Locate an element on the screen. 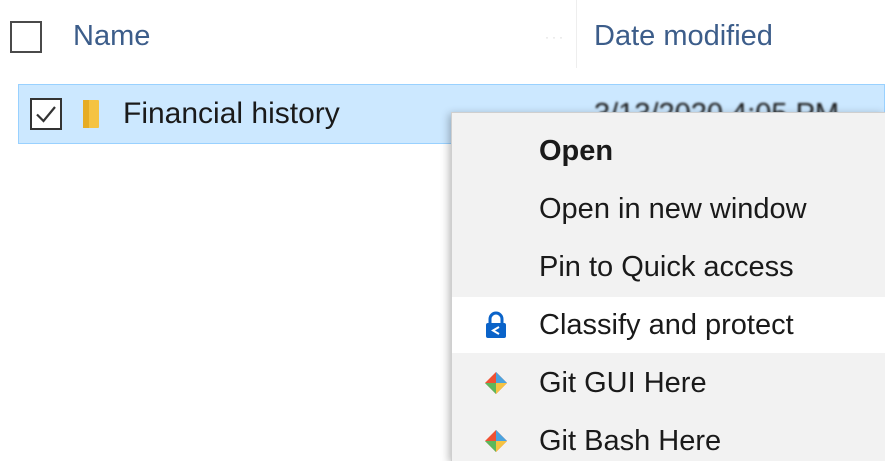 Image resolution: width=885 pixels, height=461 pixels. folder-icon is located at coordinates (91, 114).